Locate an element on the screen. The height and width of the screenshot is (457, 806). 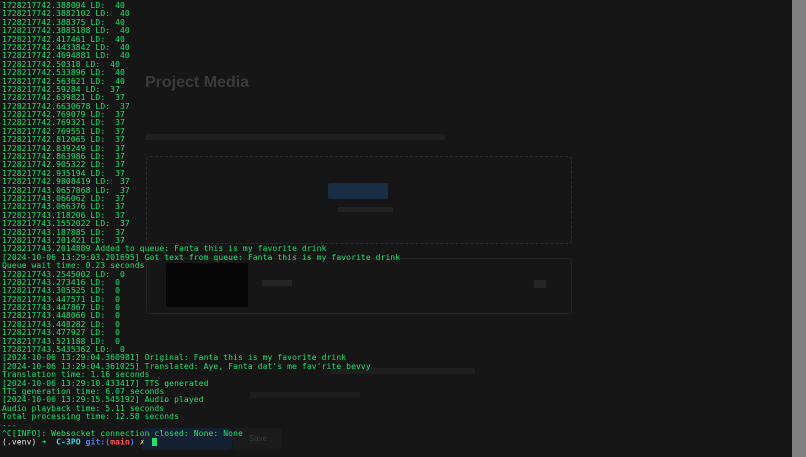
terminal-line: 1728217743.305525 LD: 0 is located at coordinates (61, 291).